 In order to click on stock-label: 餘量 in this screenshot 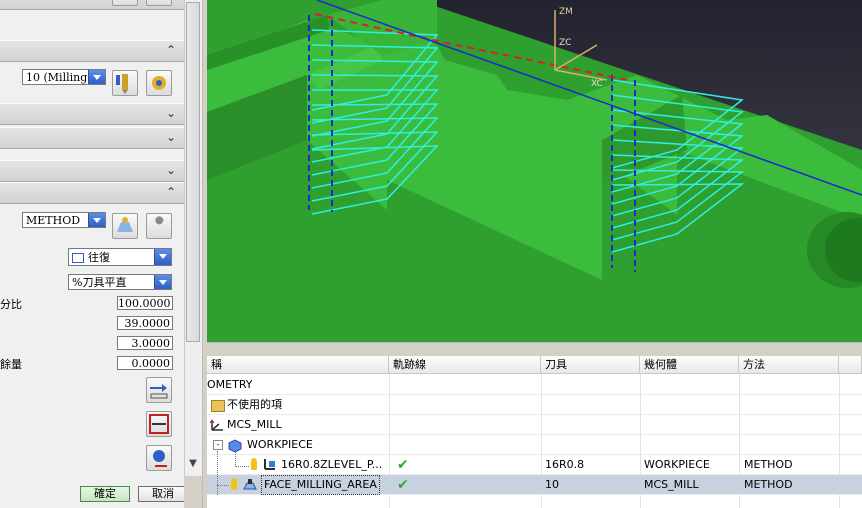, I will do `click(11, 364)`.